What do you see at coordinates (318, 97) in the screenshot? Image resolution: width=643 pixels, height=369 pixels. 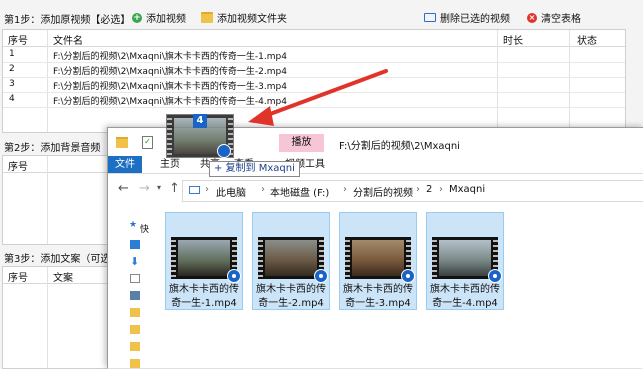 I see `annotation-arrow` at bounding box center [318, 97].